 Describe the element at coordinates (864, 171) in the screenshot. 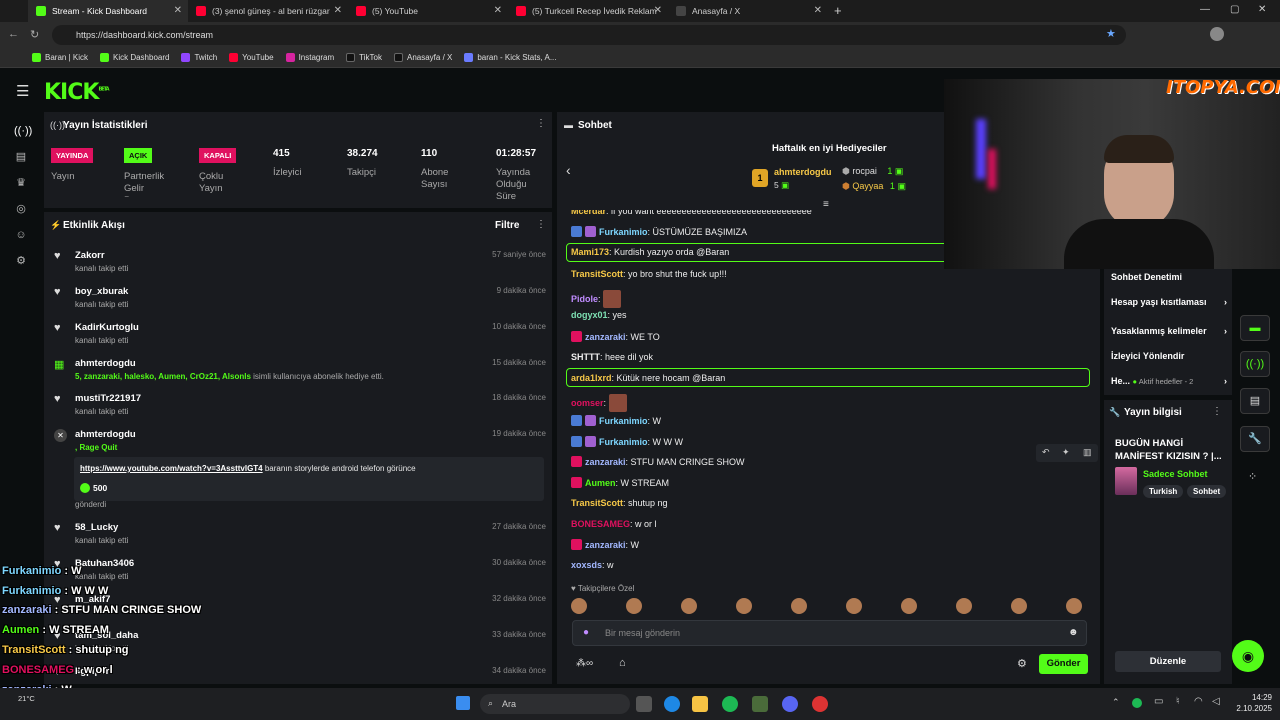

I see `gifter-name: rocpai` at that location.